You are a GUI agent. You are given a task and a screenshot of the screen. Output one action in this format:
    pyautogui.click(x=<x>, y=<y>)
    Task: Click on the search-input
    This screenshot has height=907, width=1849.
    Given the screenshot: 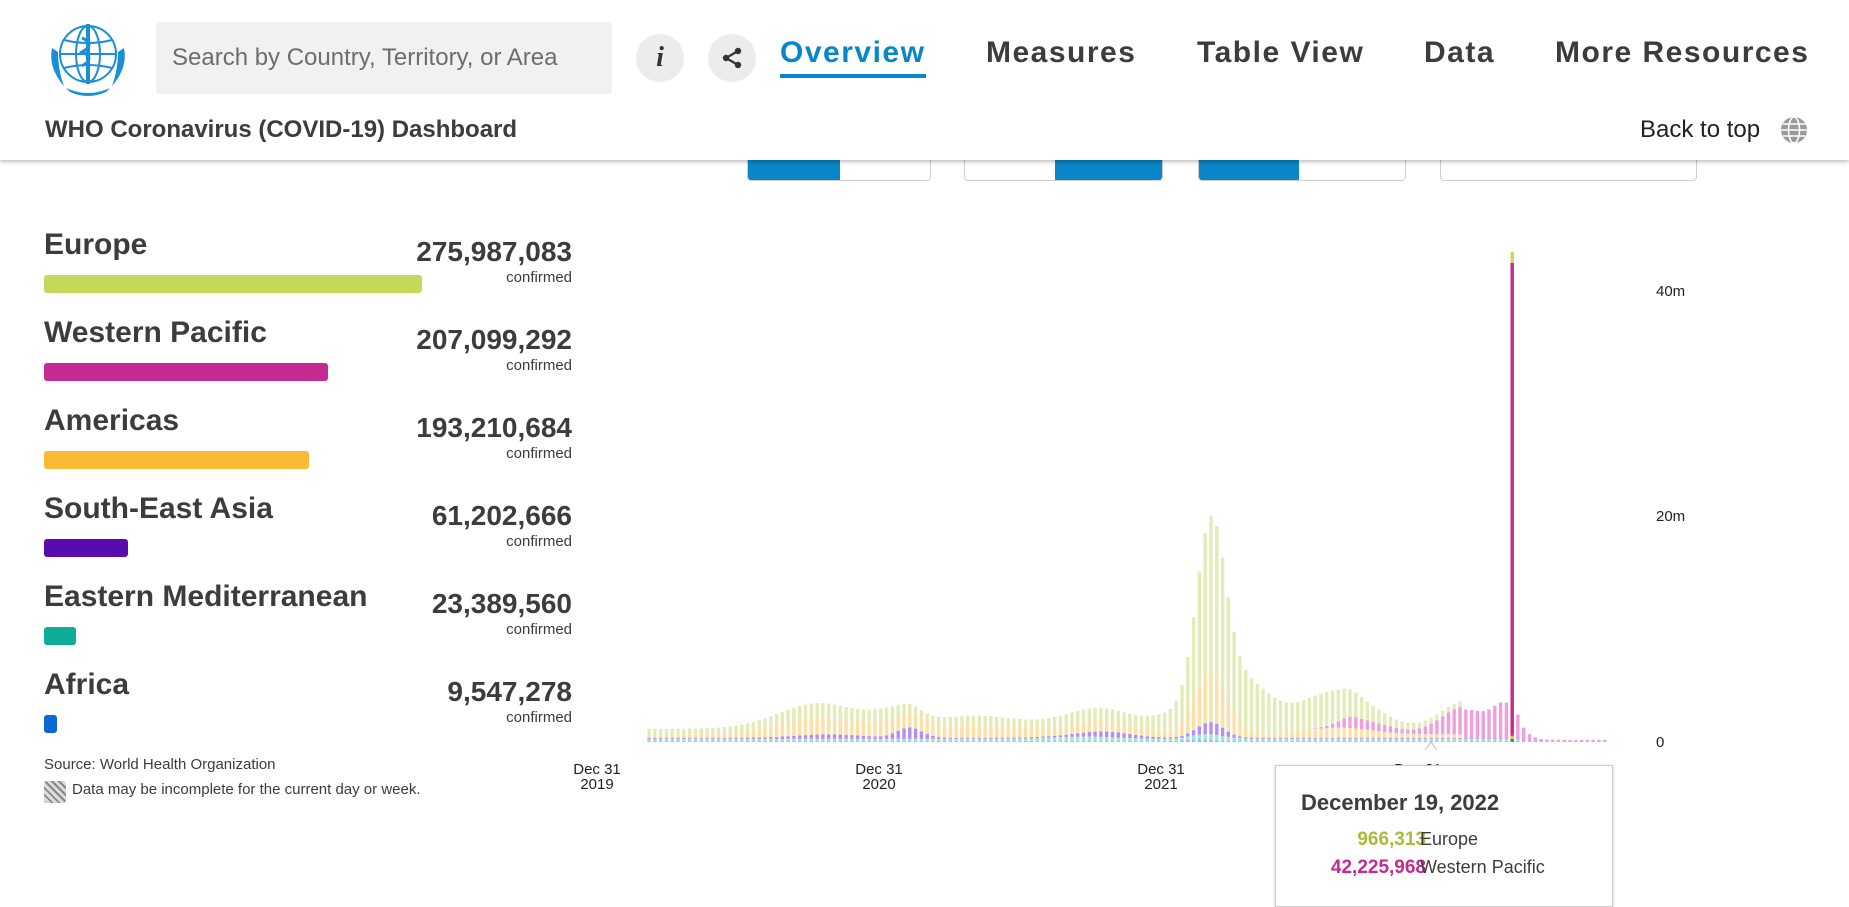 What is the action you would take?
    pyautogui.click(x=384, y=58)
    